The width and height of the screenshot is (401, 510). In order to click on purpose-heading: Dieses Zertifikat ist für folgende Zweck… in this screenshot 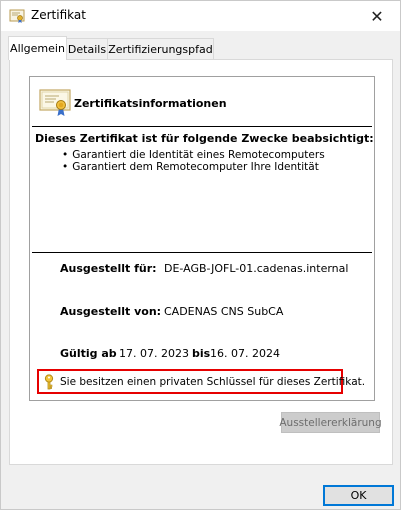, I will do `click(204, 138)`.